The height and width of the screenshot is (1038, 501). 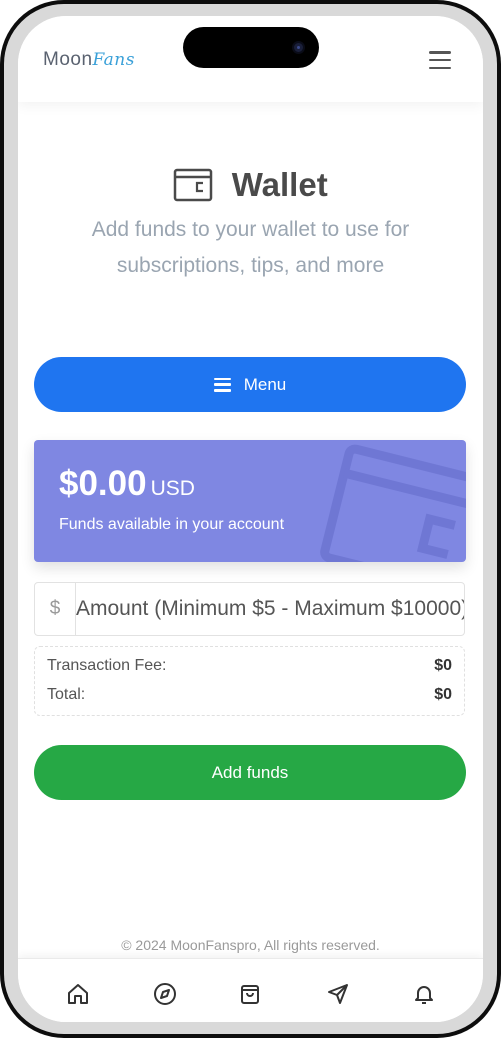 I want to click on transaction-fee-row: Transaction Fee: $0, so click(x=249, y=666).